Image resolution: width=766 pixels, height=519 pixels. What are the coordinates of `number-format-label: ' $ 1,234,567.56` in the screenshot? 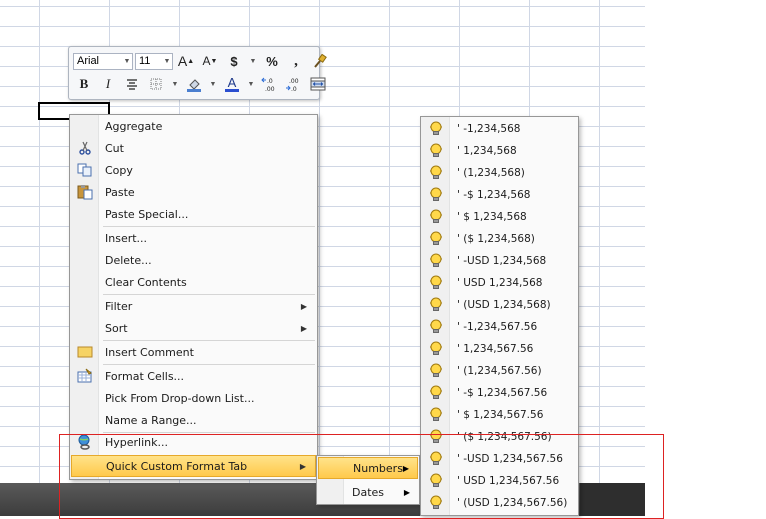 It's located at (500, 415).